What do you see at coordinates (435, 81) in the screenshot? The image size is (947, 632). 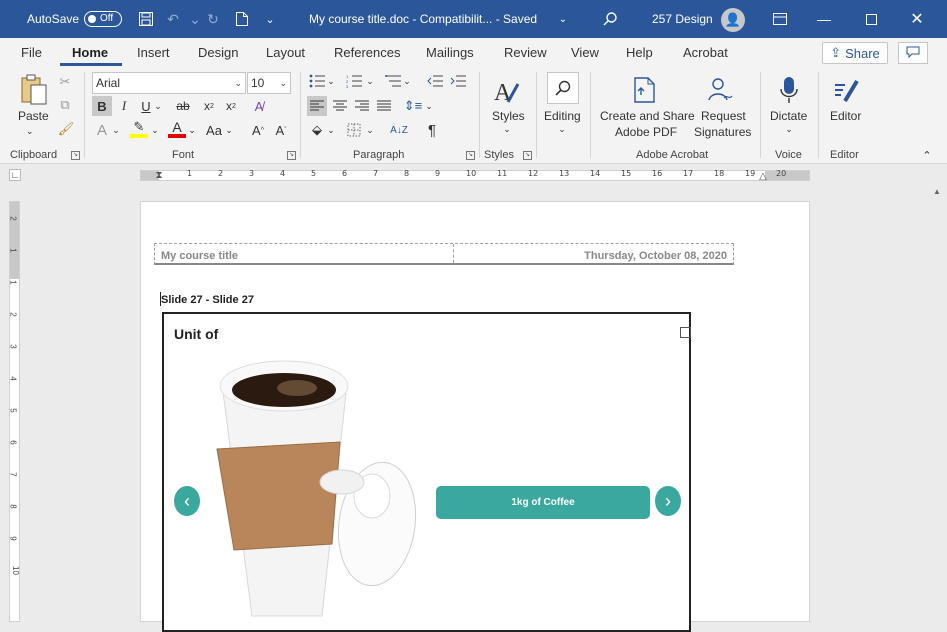 I see `decrease-indent-icon` at bounding box center [435, 81].